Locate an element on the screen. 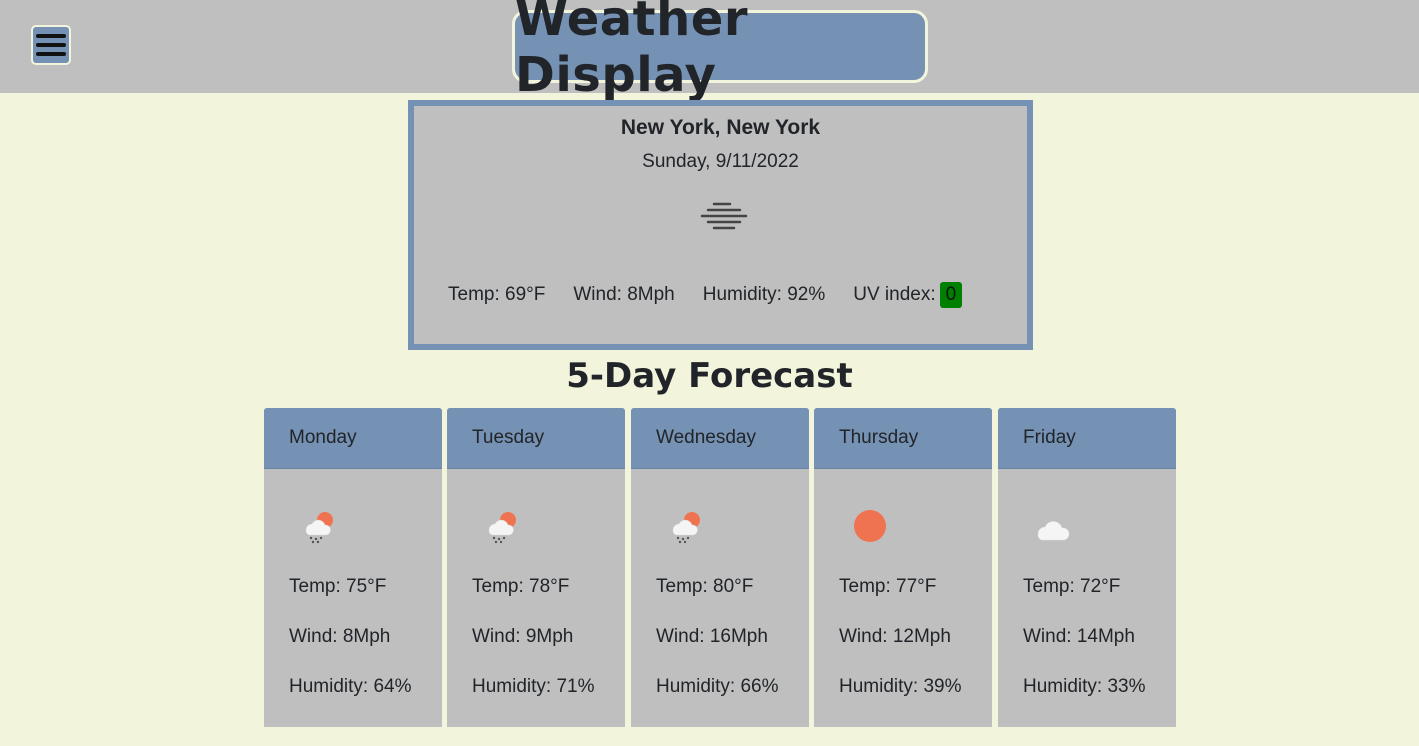  forecast-day: Friday is located at coordinates (1087, 438).